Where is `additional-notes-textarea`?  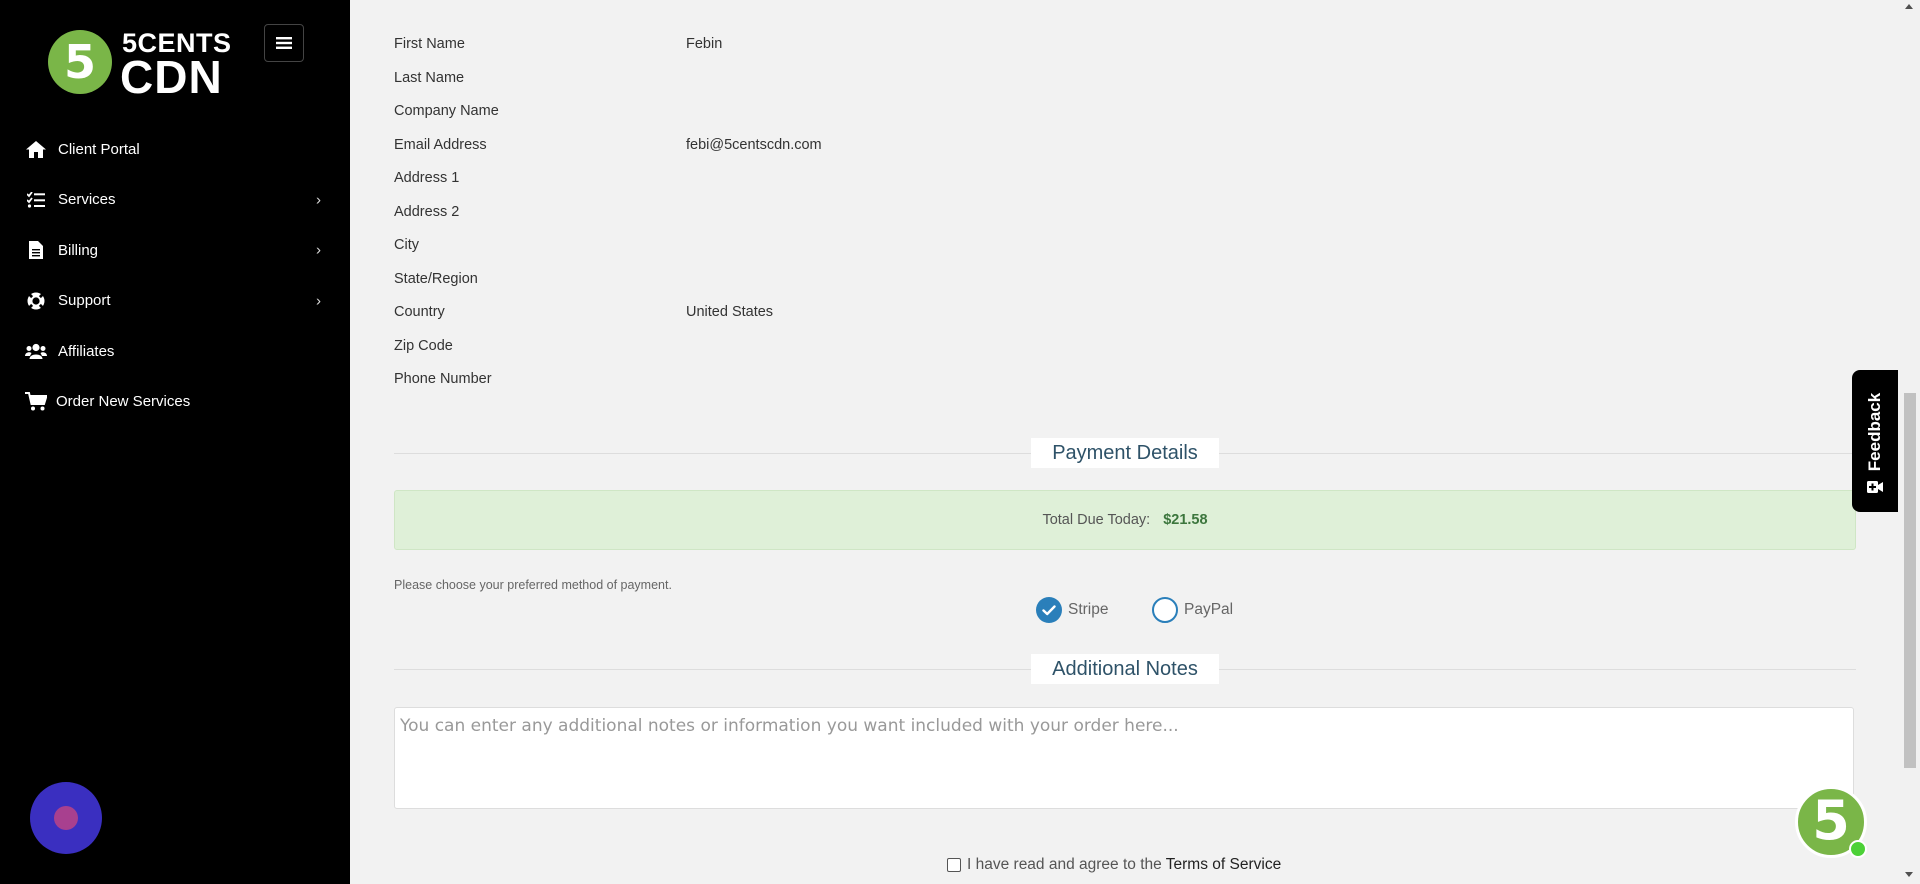
additional-notes-textarea is located at coordinates (1124, 758).